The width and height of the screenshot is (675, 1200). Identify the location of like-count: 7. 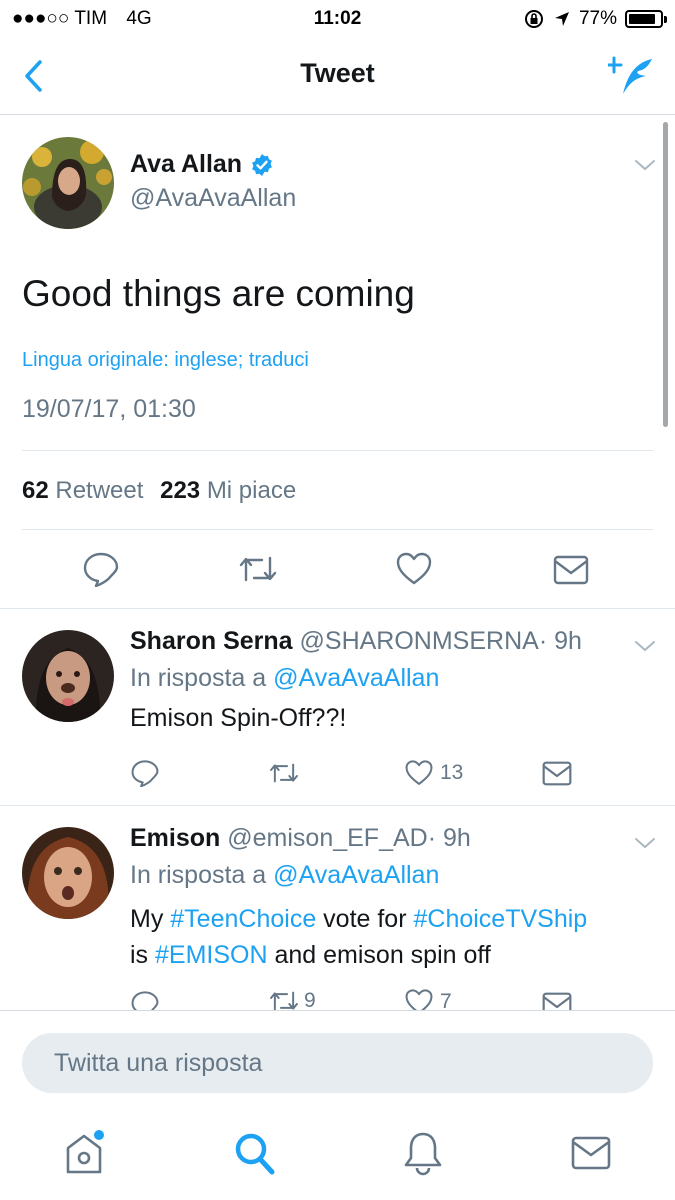
(446, 1000).